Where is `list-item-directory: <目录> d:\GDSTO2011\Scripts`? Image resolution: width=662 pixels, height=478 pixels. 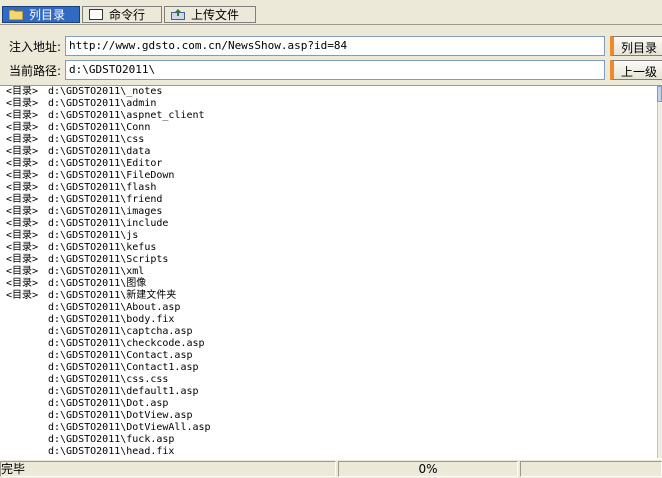 list-item-directory: <目录> d:\GDSTO2011\Scripts is located at coordinates (108, 260).